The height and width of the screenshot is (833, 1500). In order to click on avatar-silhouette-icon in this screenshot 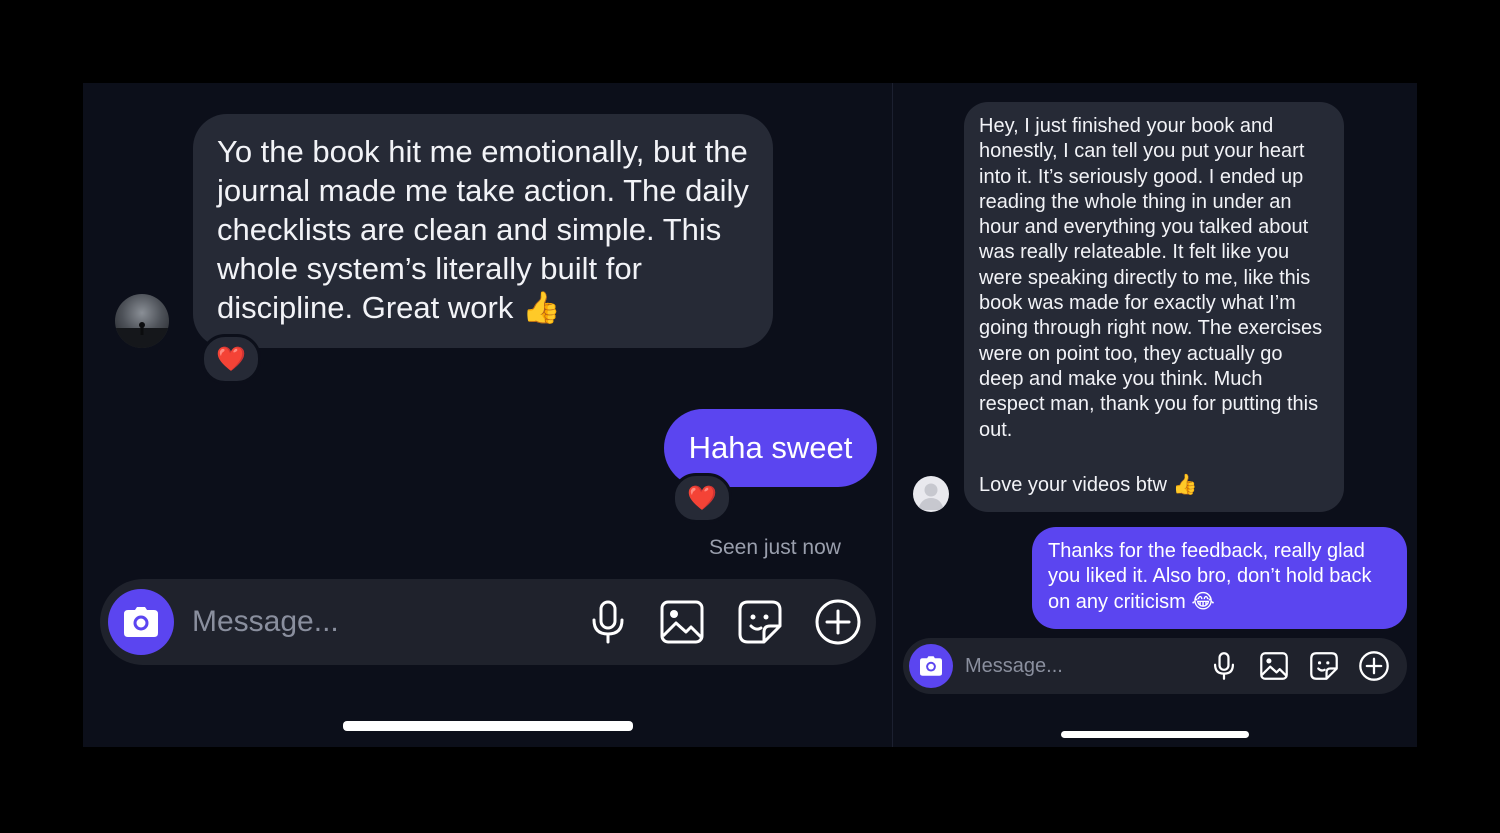, I will do `click(142, 335)`.